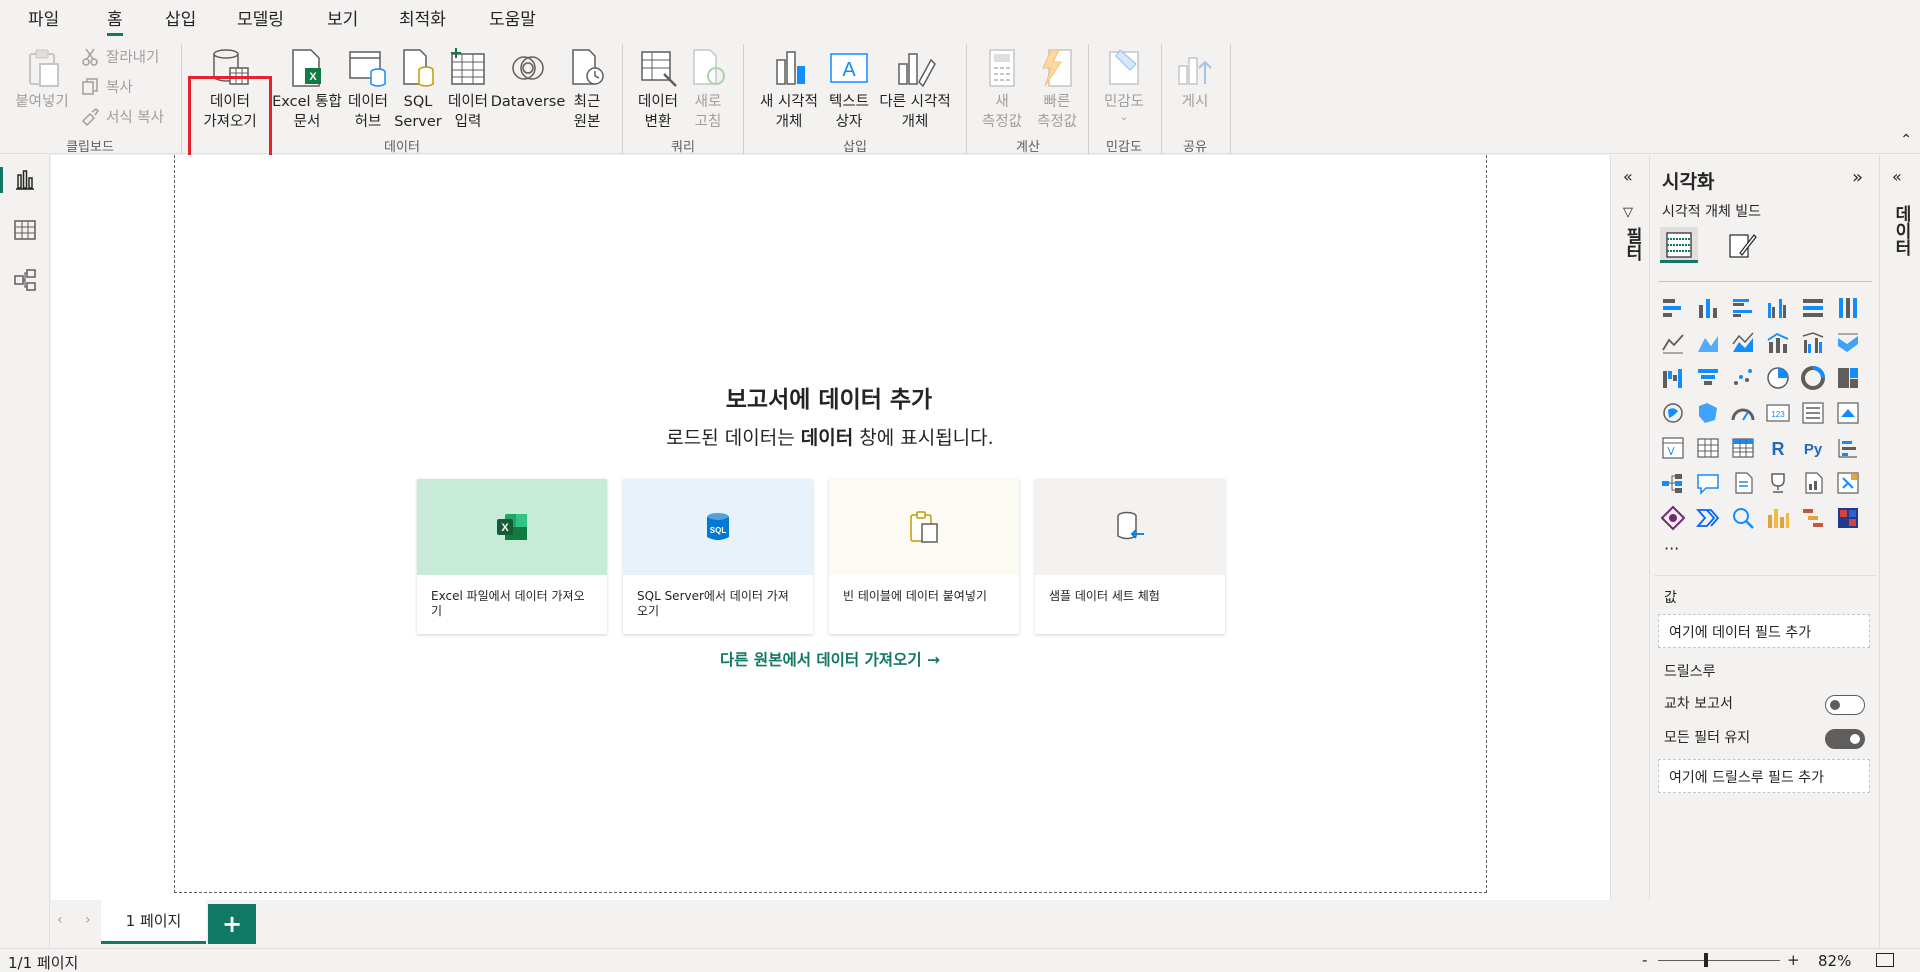 The image size is (1920, 972). I want to click on zoom-out-button: -, so click(1644, 960).